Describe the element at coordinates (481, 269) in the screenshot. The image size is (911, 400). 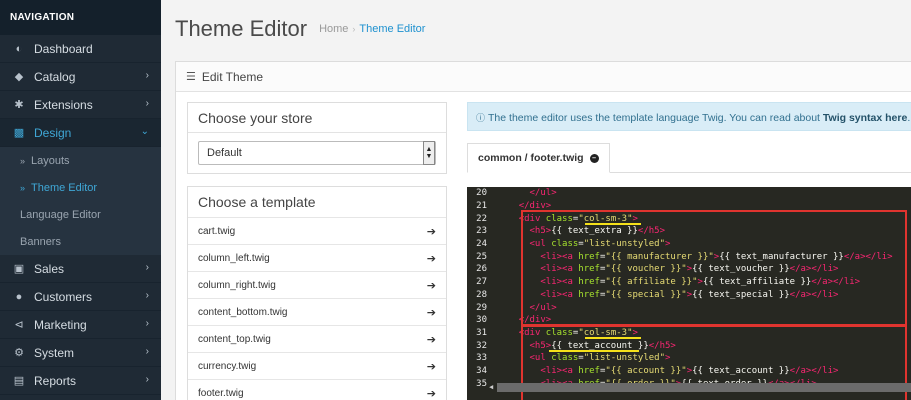
I see `line-number: 26` at that location.